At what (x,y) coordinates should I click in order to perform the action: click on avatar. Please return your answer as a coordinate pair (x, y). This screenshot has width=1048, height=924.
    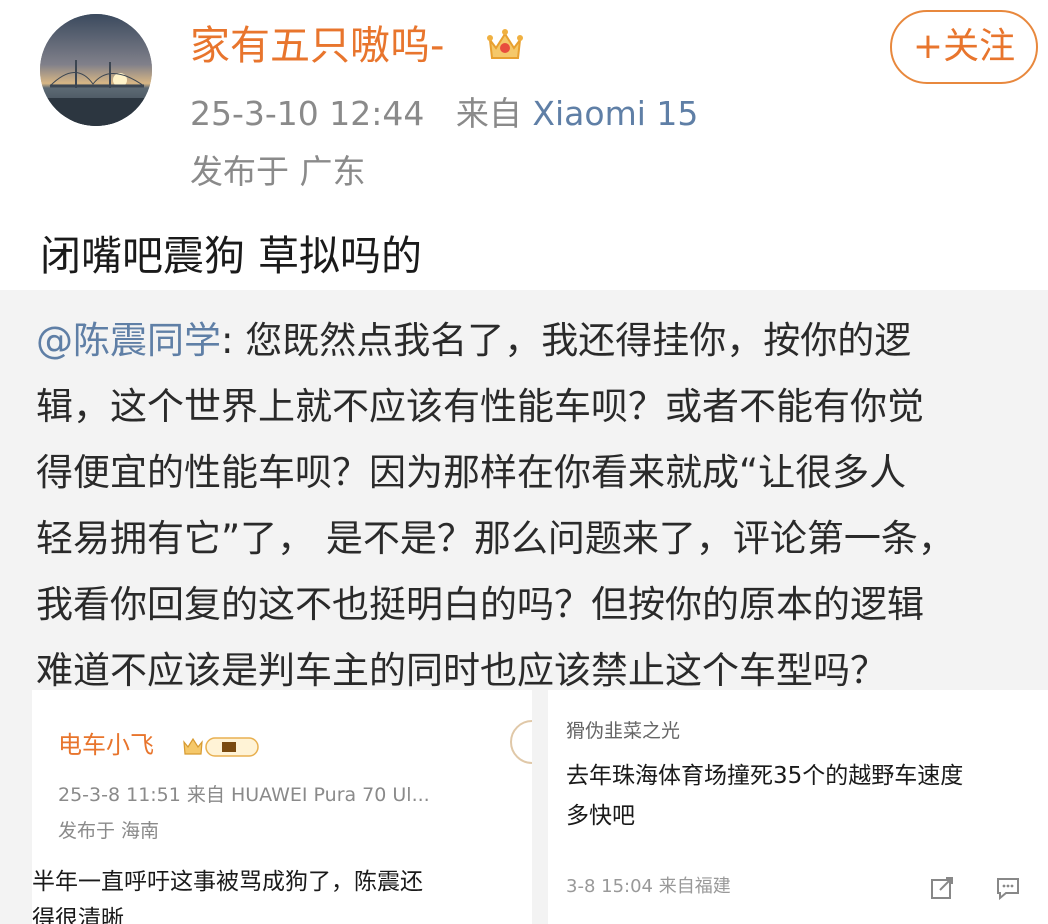
    Looking at the image, I should click on (96, 70).